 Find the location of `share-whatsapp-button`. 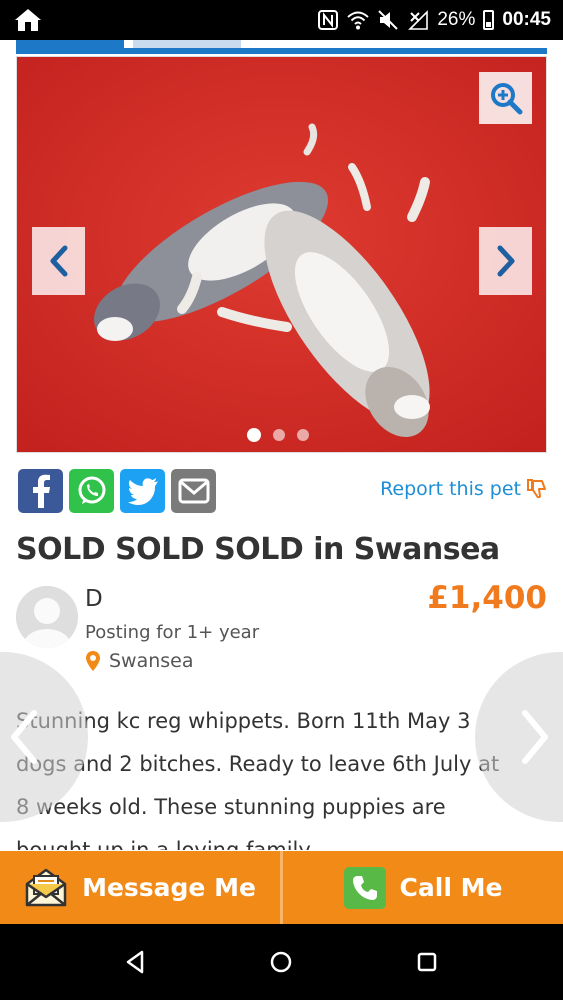

share-whatsapp-button is located at coordinates (91, 491).